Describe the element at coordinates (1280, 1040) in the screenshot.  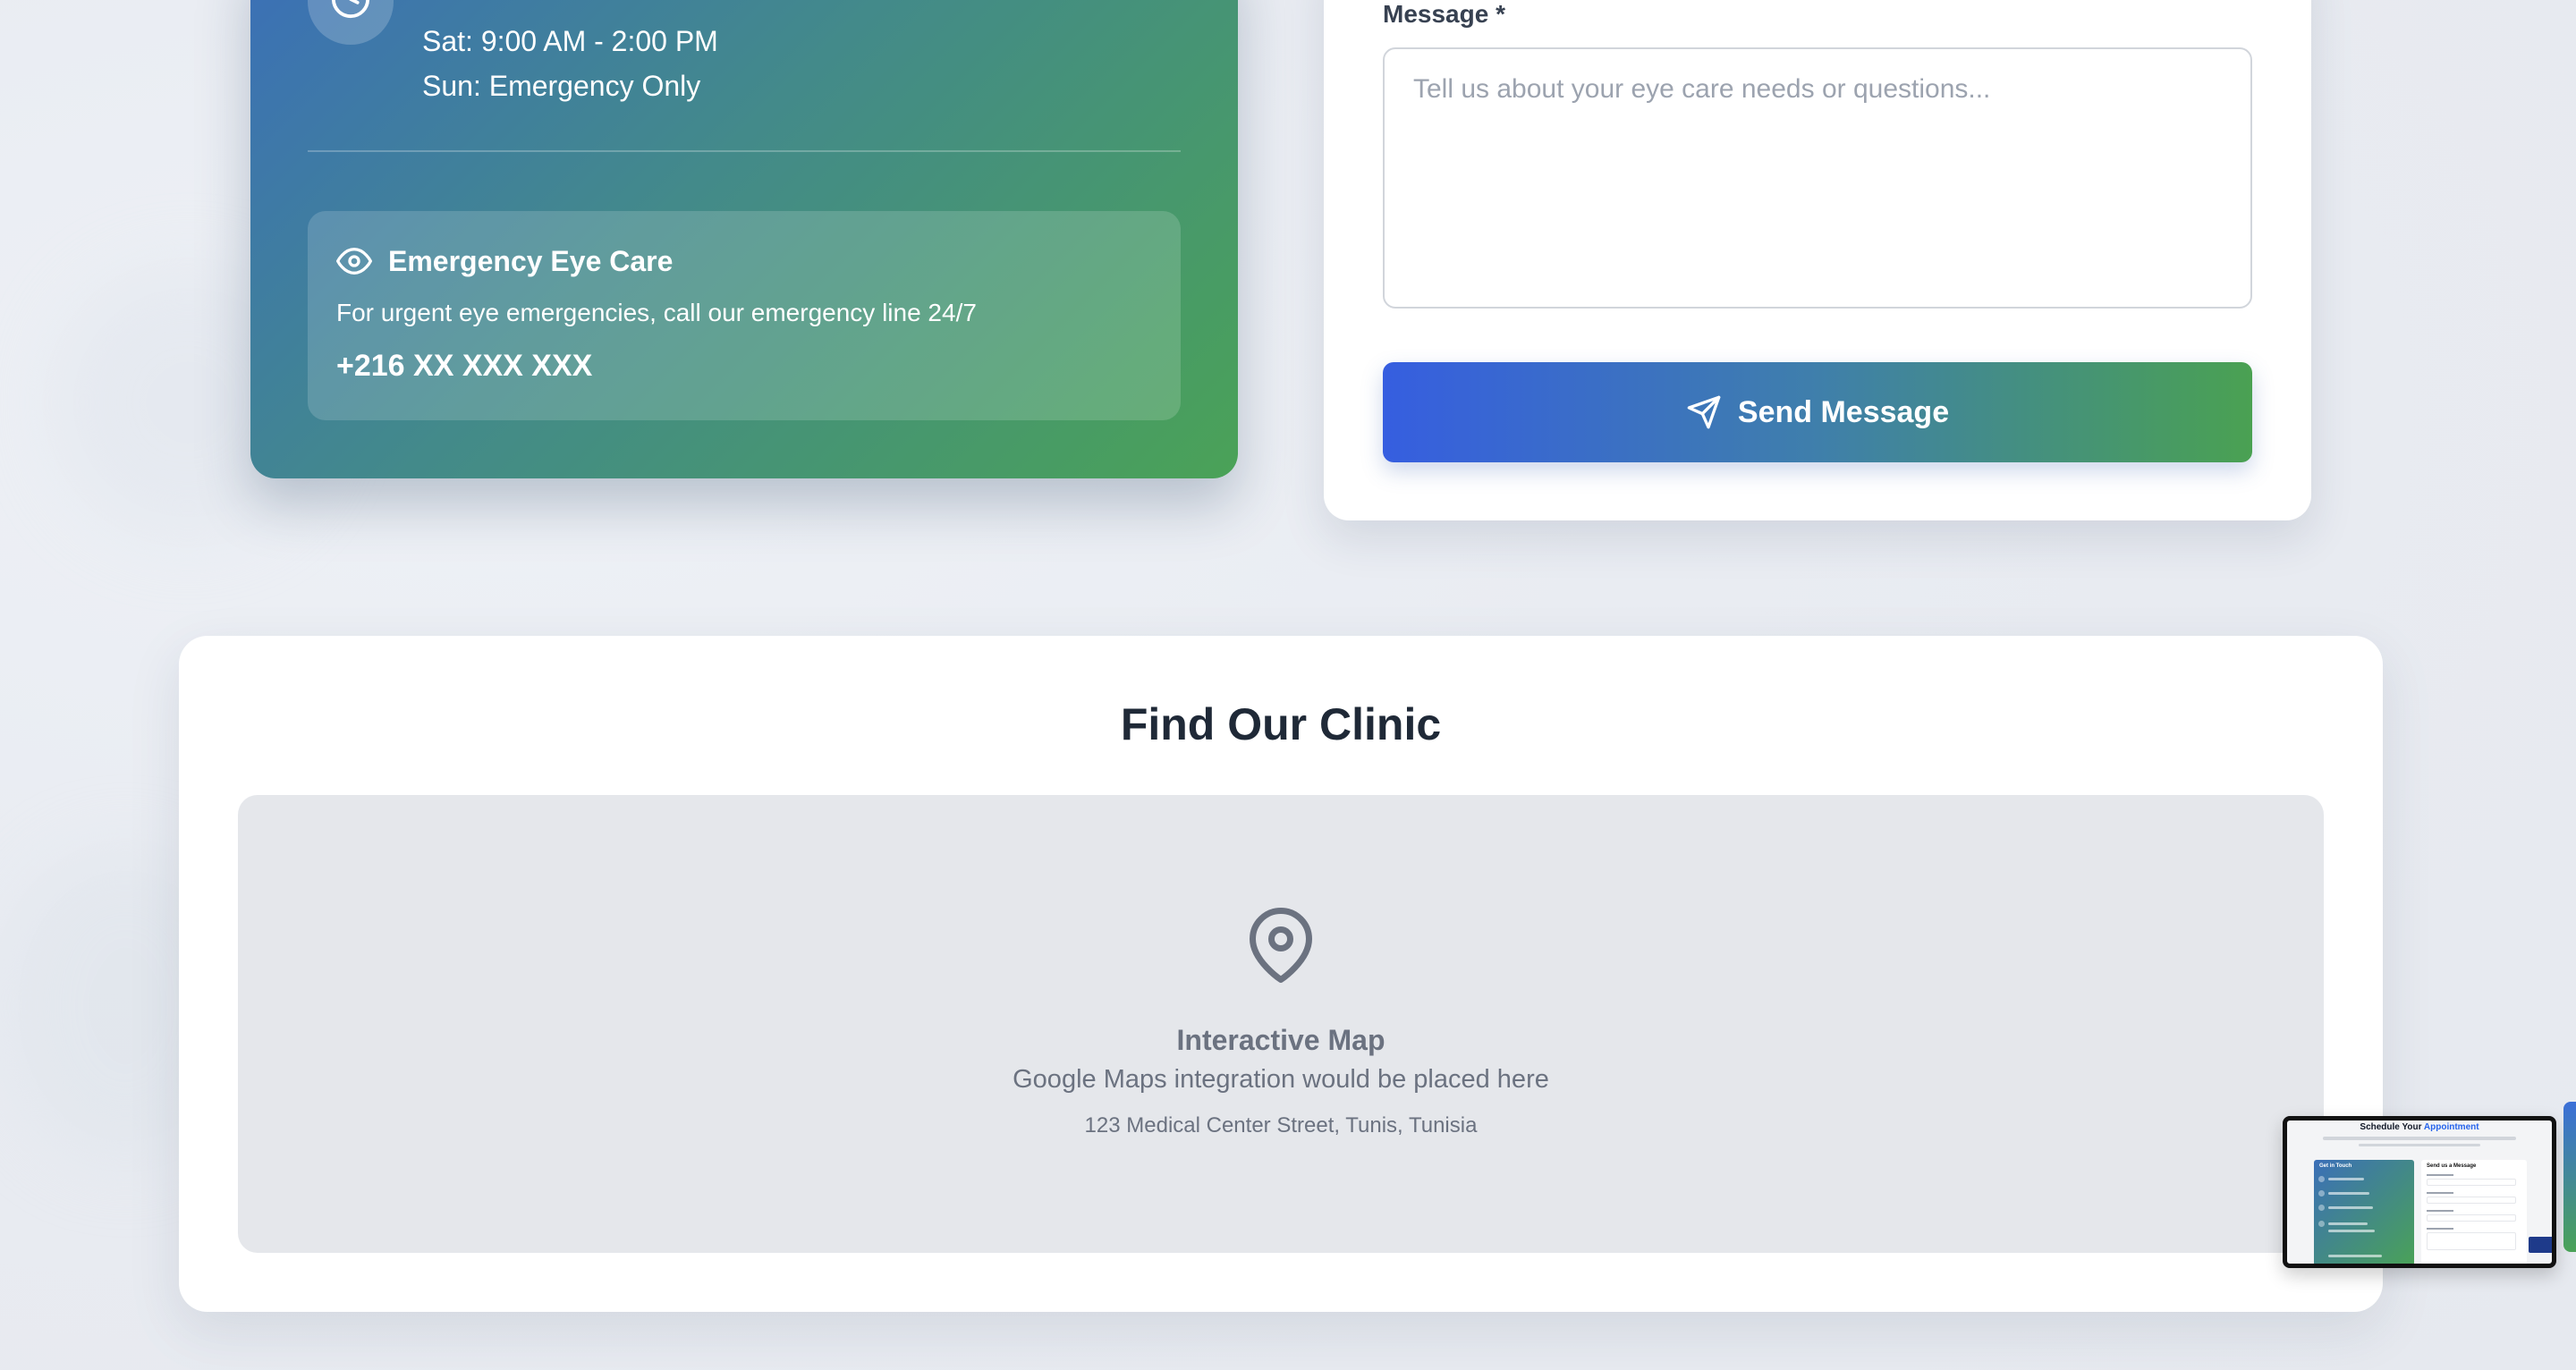
I see `map-title: Interactive Map` at that location.